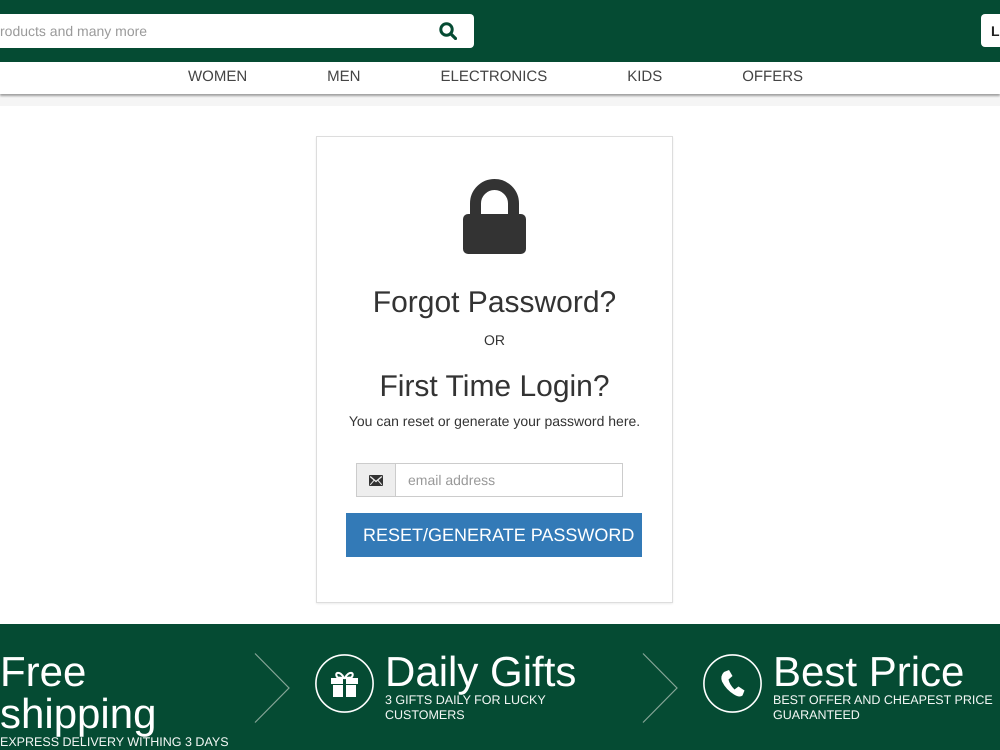 This screenshot has width=1000, height=750. I want to click on card-subtitle: First Time Login?, so click(494, 386).